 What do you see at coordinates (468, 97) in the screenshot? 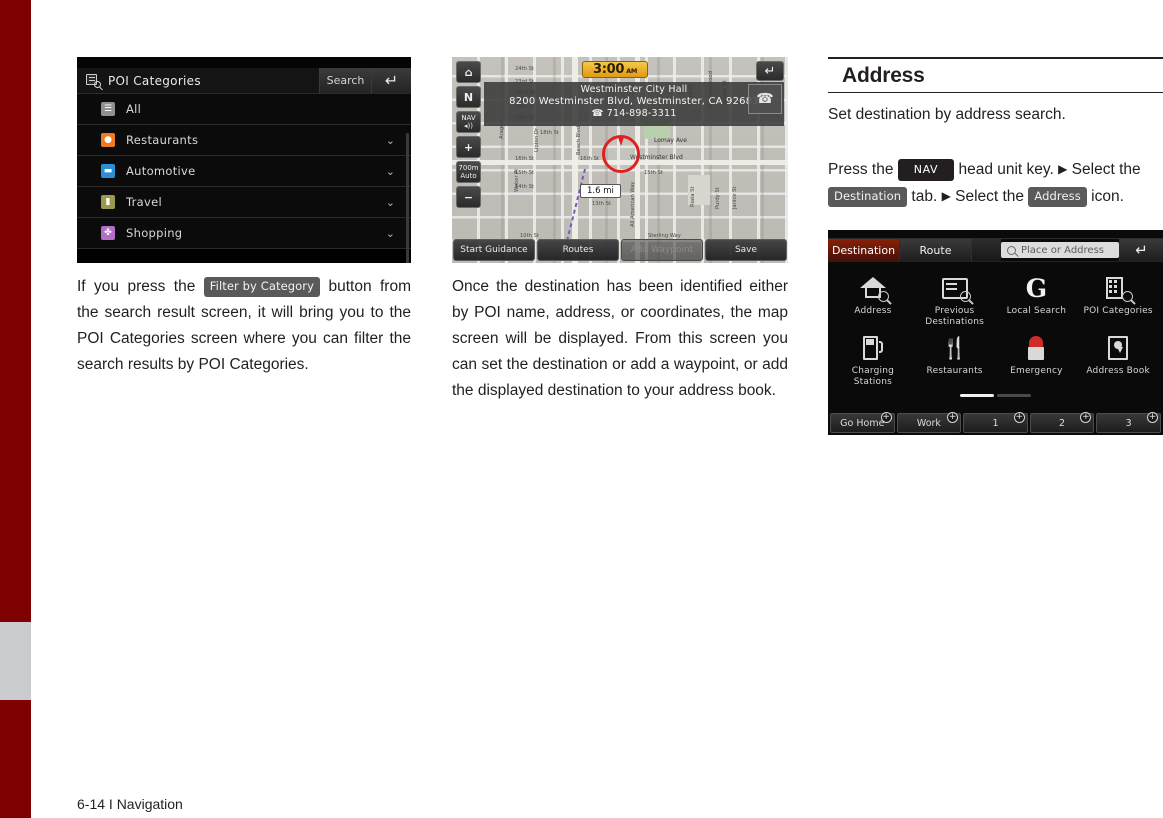
I see `north-up-button: N` at bounding box center [468, 97].